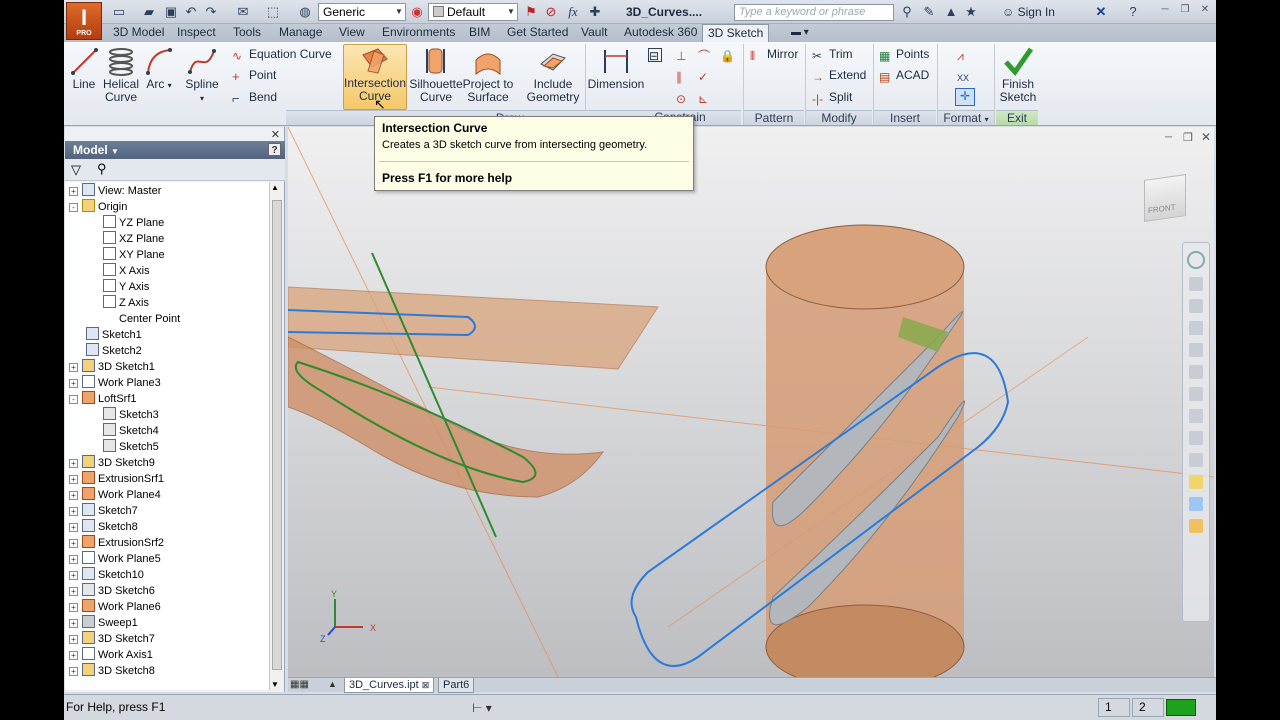  Describe the element at coordinates (175, 150) in the screenshot. I see `browser-header: Model ▼ ?` at that location.